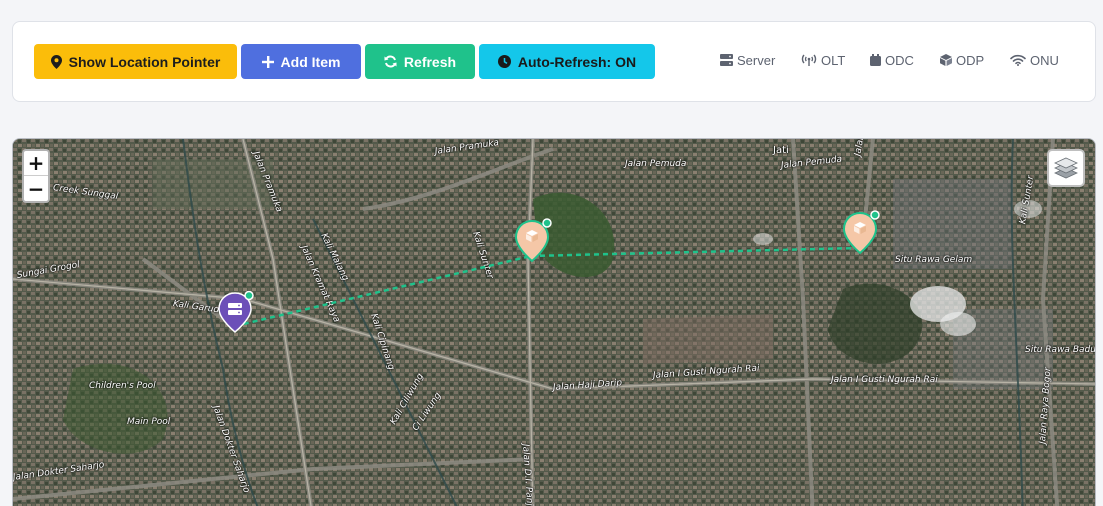 Image resolution: width=1103 pixels, height=506 pixels. I want to click on auto-refresh-label: Auto-Refresh: ON, so click(577, 61).